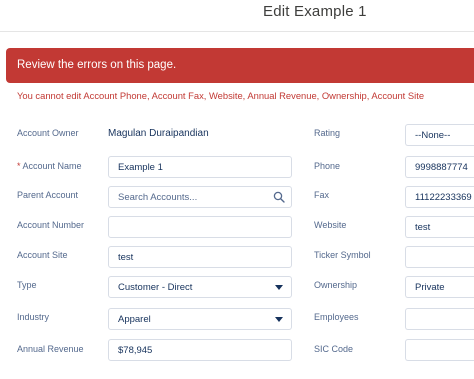 The width and height of the screenshot is (474, 379). What do you see at coordinates (42, 255) in the screenshot?
I see `label-account-site: Account Site` at bounding box center [42, 255].